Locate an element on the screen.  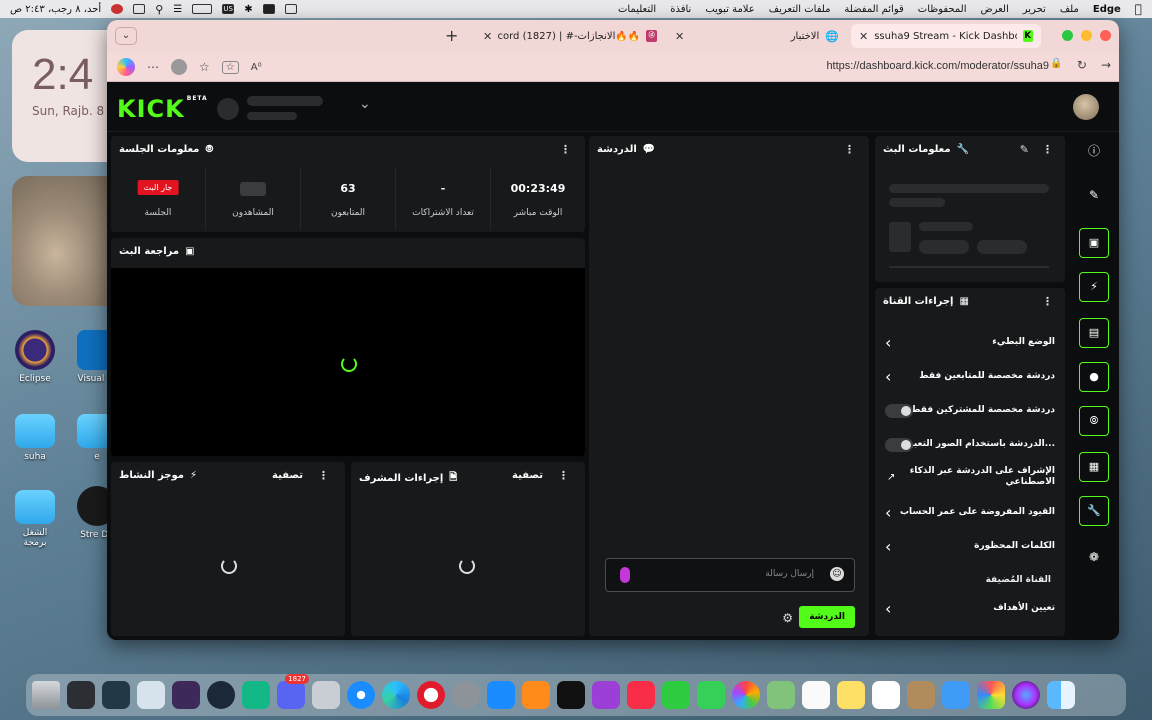
desktop-icon-eclipse: Eclipse is located at coordinates (35, 357).